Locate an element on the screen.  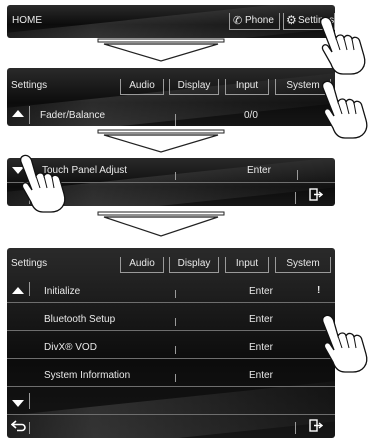
tab-system: System is located at coordinates (303, 265).